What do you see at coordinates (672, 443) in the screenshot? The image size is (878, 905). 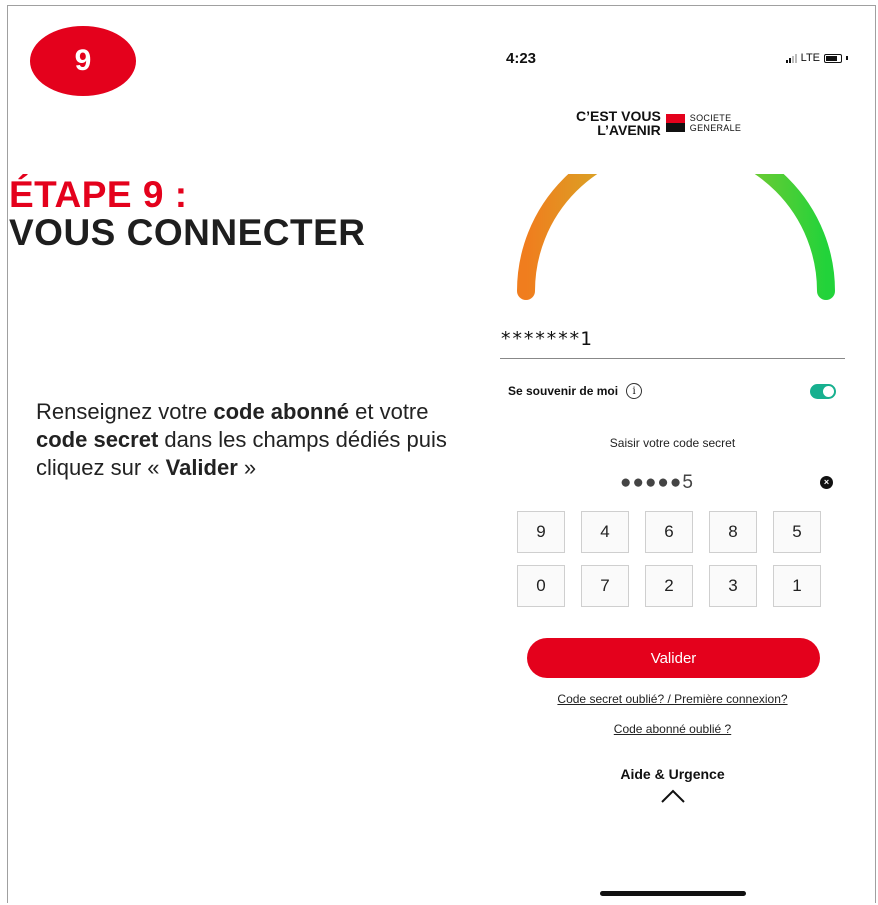 I see `secret-code-label: Saisir votre code secret` at bounding box center [672, 443].